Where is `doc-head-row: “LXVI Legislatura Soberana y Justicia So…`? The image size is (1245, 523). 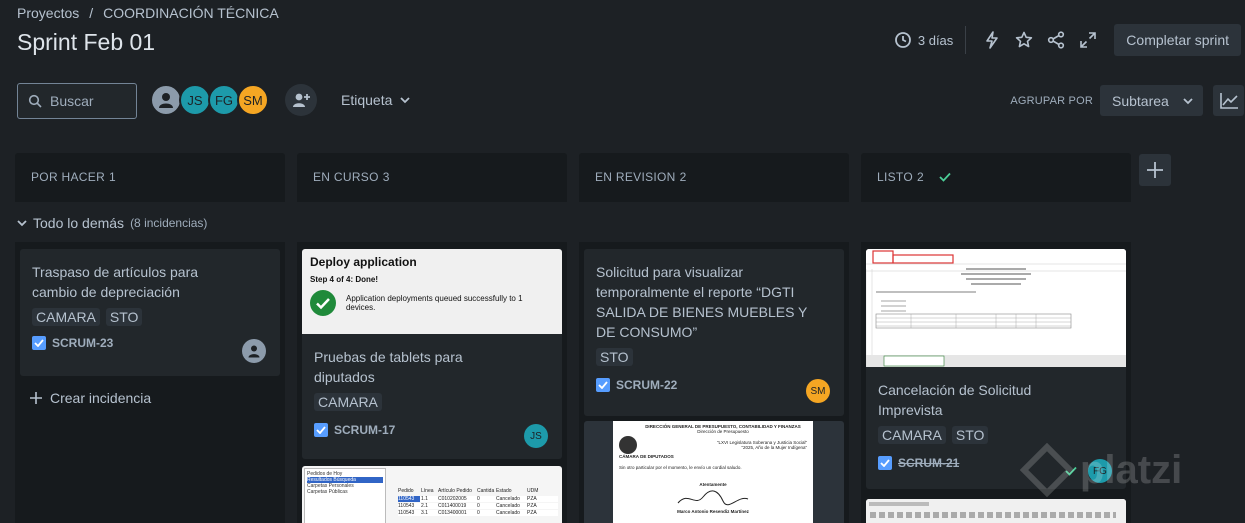 doc-head-row: “LXVI Legislatura Soberana y Justicia So… is located at coordinates (713, 445).